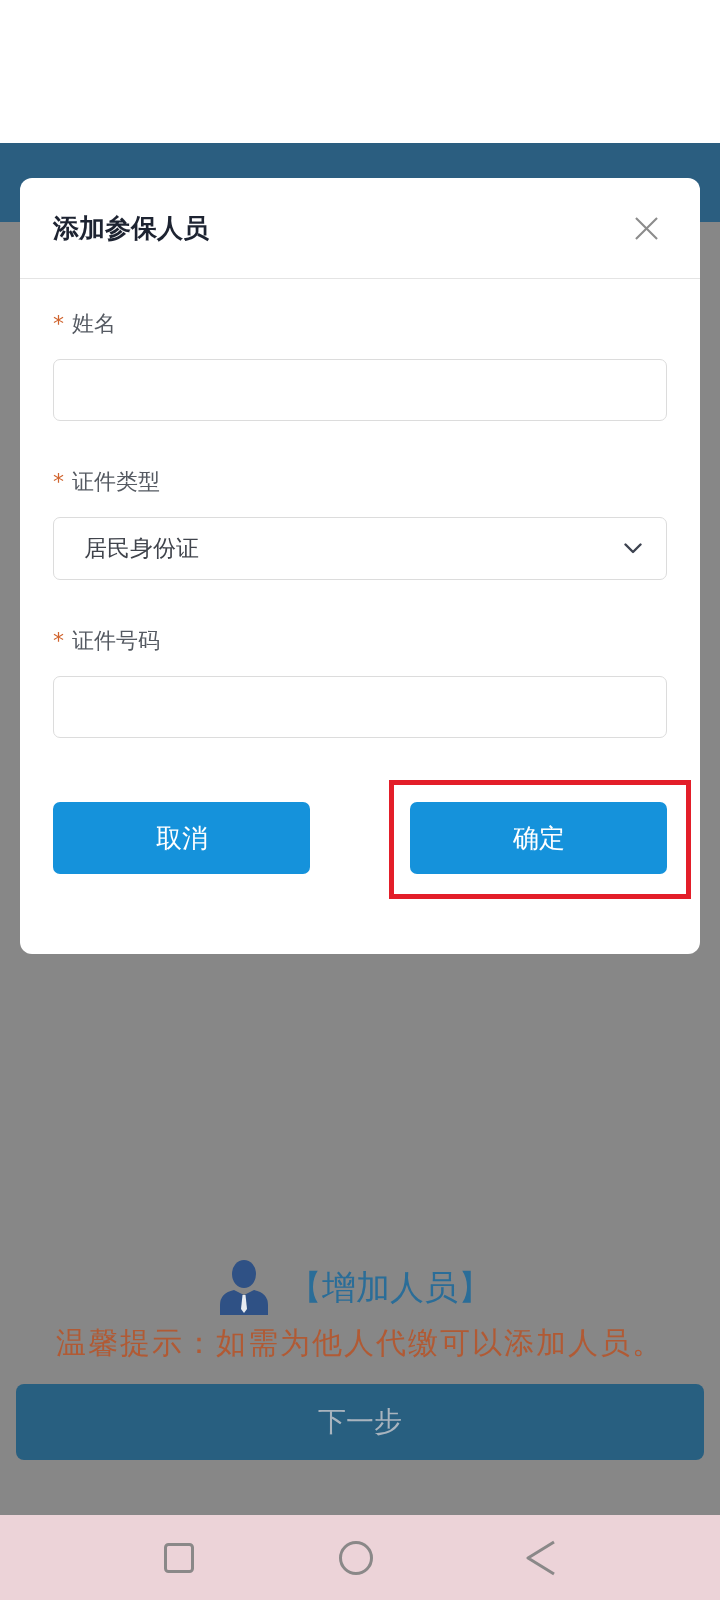 The height and width of the screenshot is (1600, 720). Describe the element at coordinates (538, 838) in the screenshot. I see `dialog-button: 确定` at that location.